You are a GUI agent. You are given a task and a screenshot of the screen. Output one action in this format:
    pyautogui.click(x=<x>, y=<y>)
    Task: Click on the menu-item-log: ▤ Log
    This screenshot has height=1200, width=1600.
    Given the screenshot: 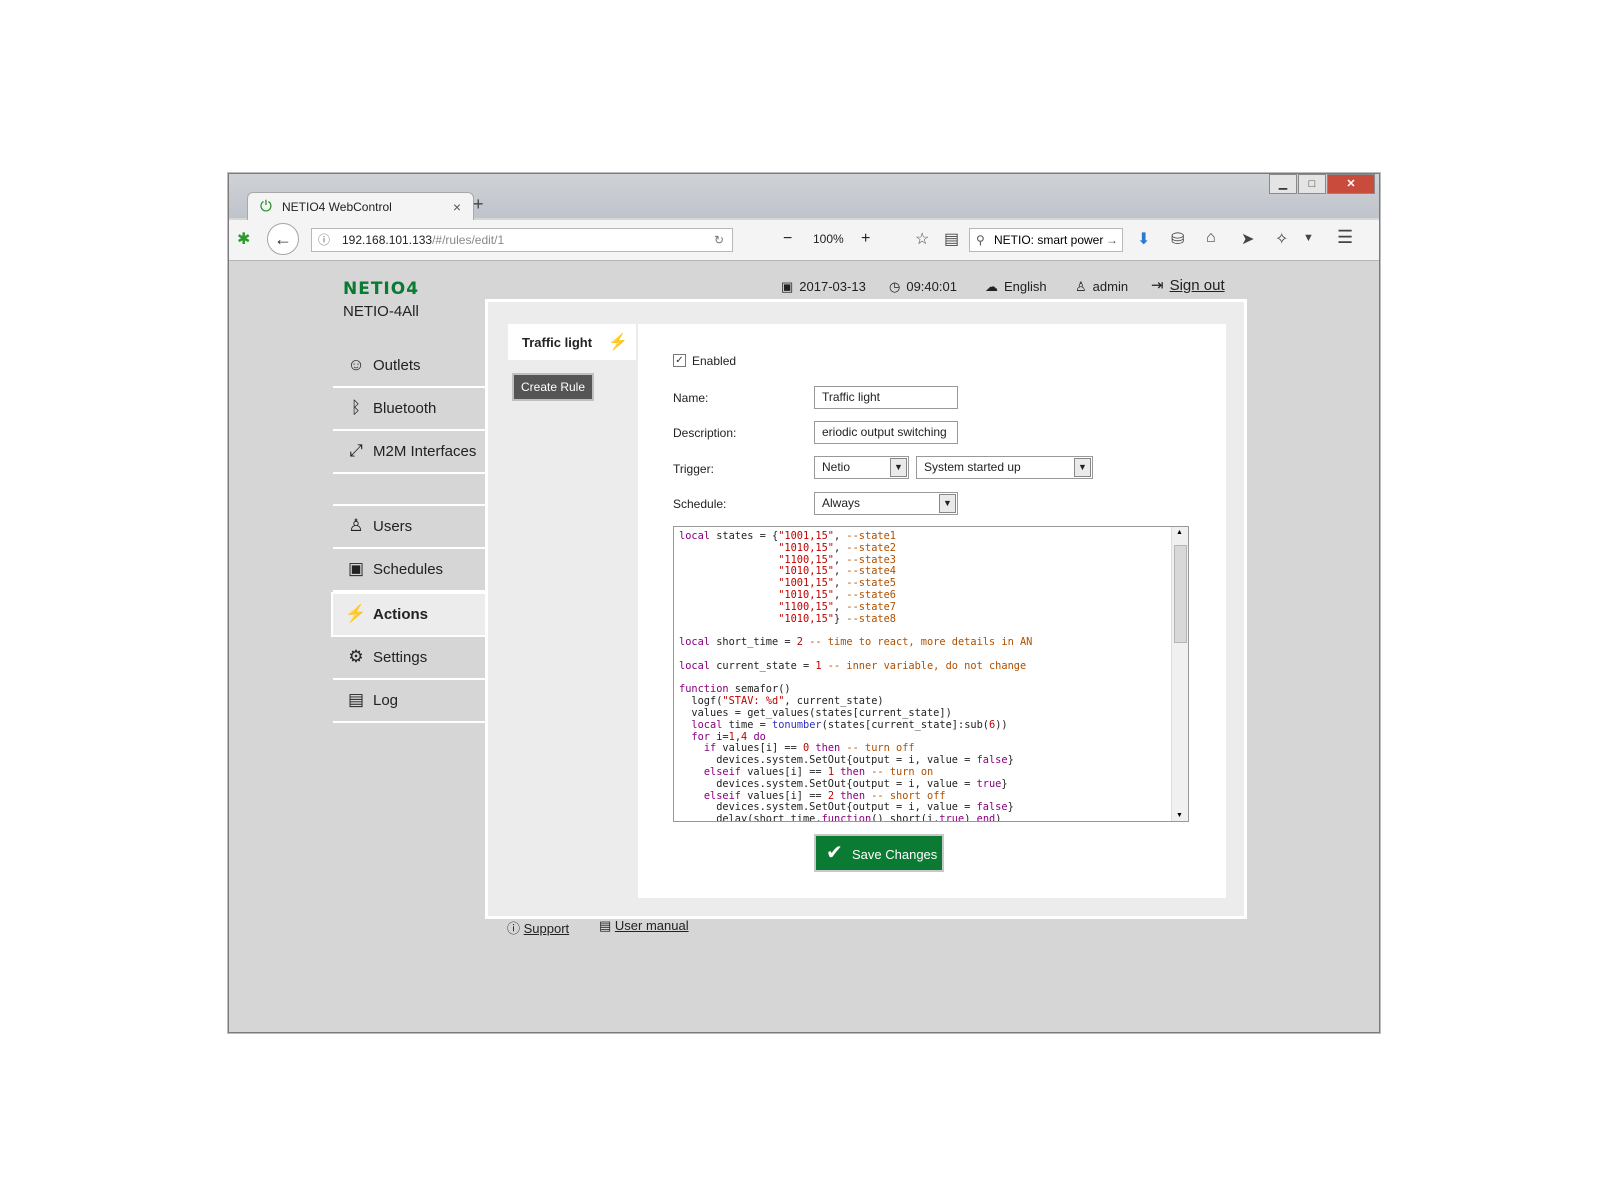 What is the action you would take?
    pyautogui.click(x=413, y=701)
    